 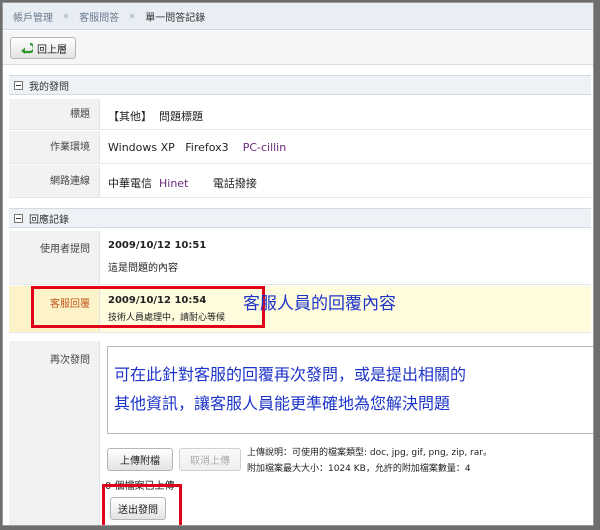 What do you see at coordinates (141, 147) in the screenshot?
I see `env-os: Windows XP` at bounding box center [141, 147].